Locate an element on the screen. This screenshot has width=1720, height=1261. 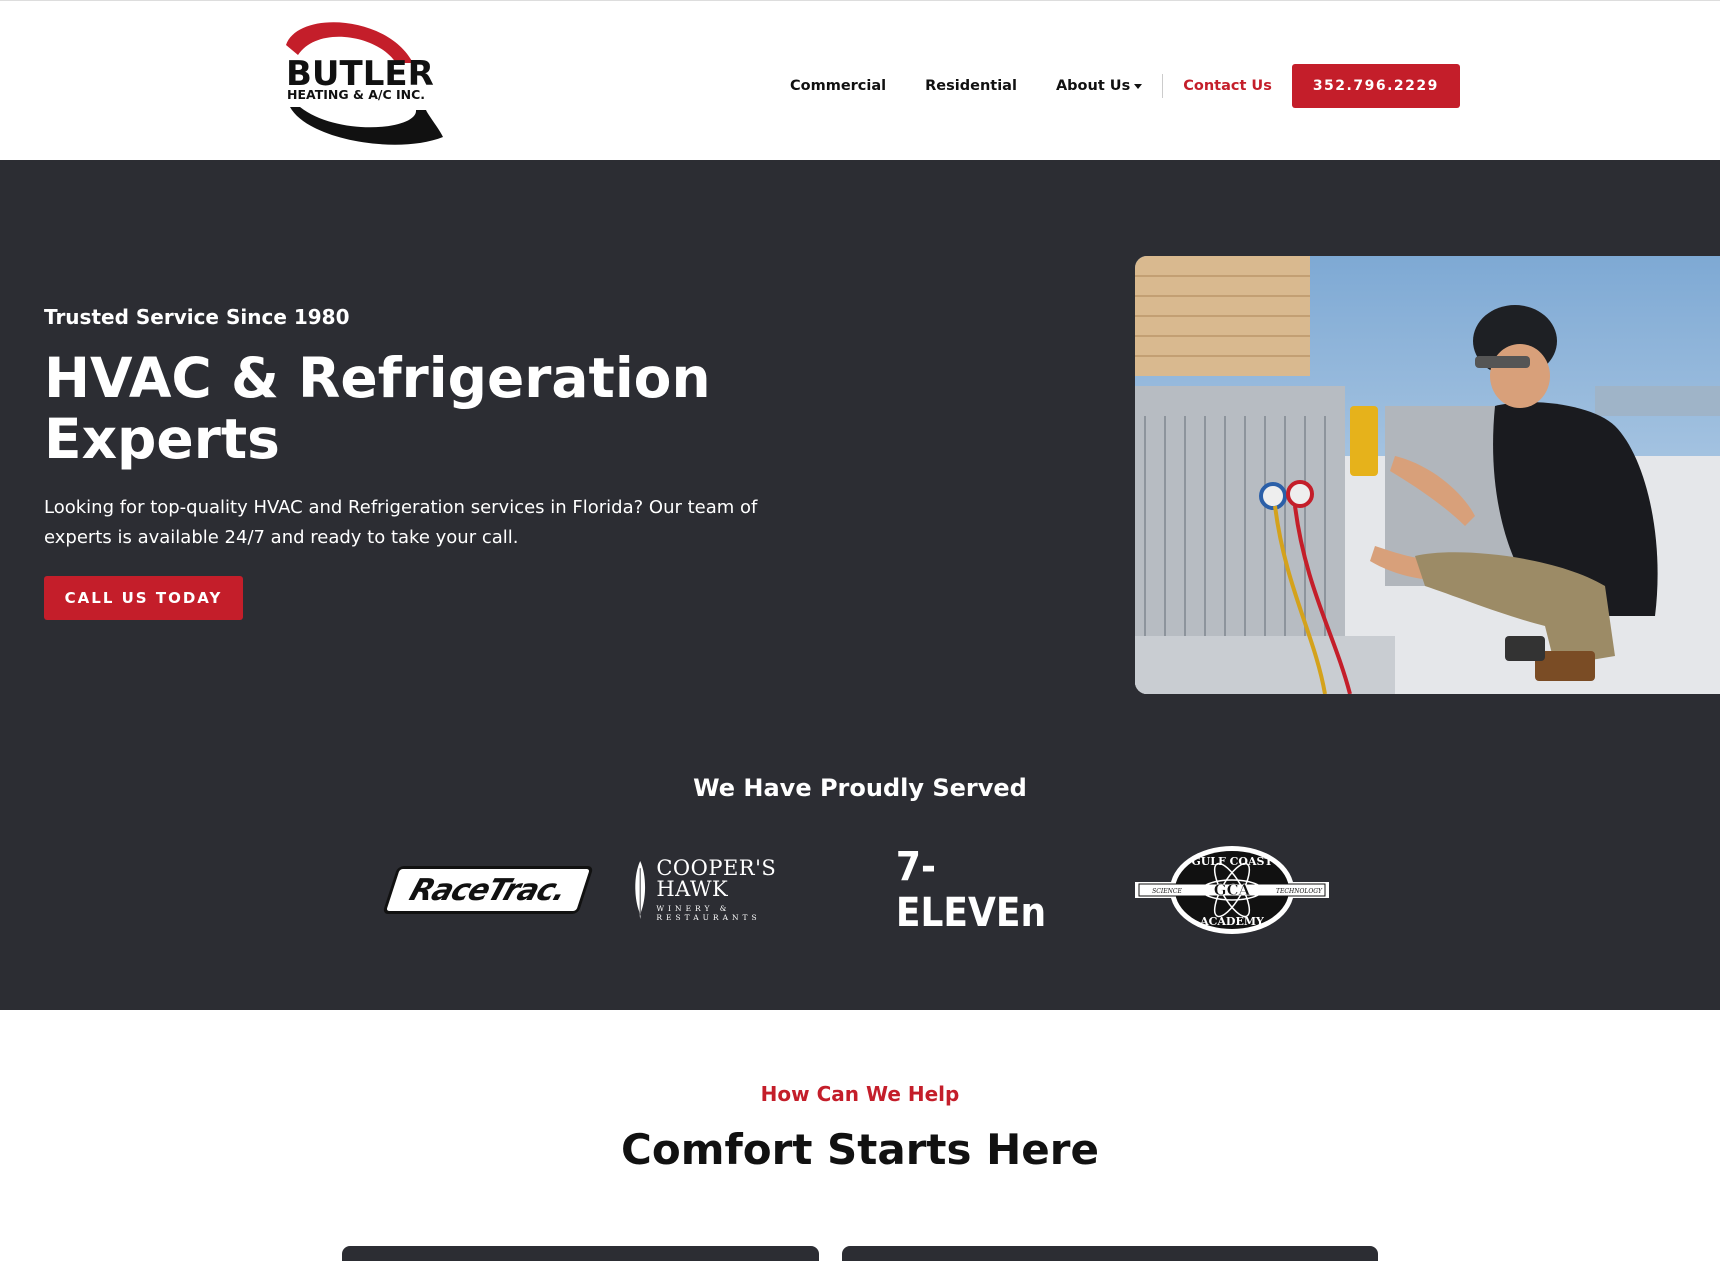
hero-title: HVAC & Refrigeration Experts is located at coordinates (377, 408).